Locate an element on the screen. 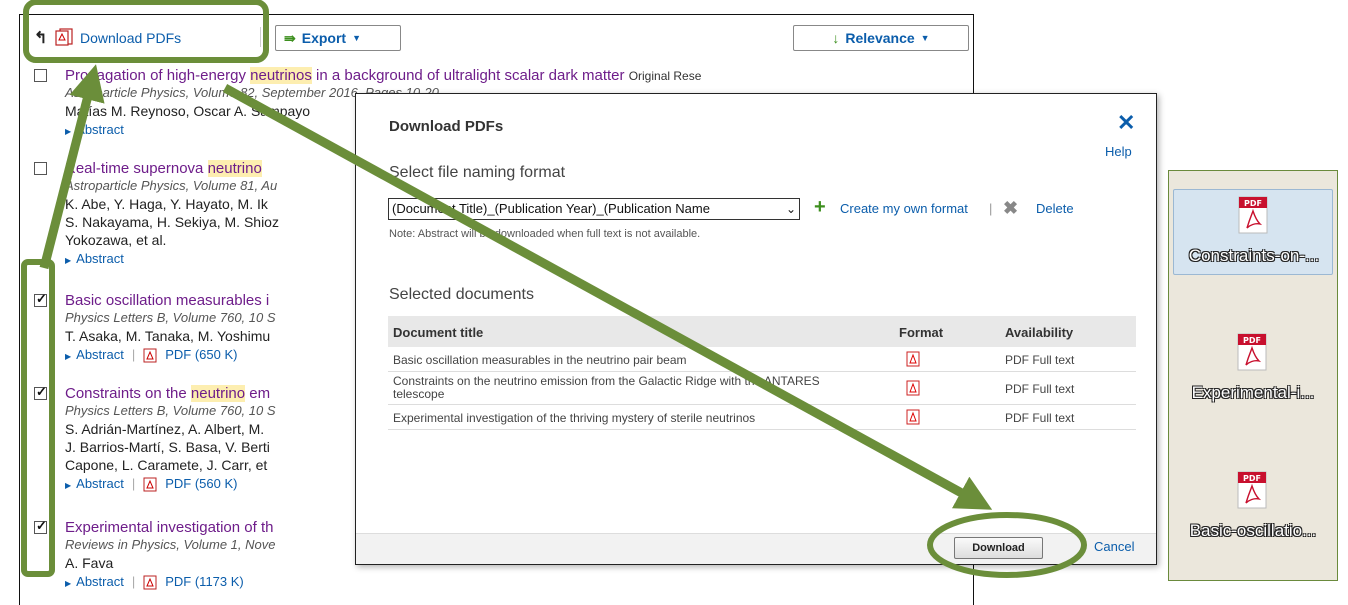  download-button: Download is located at coordinates (998, 548).